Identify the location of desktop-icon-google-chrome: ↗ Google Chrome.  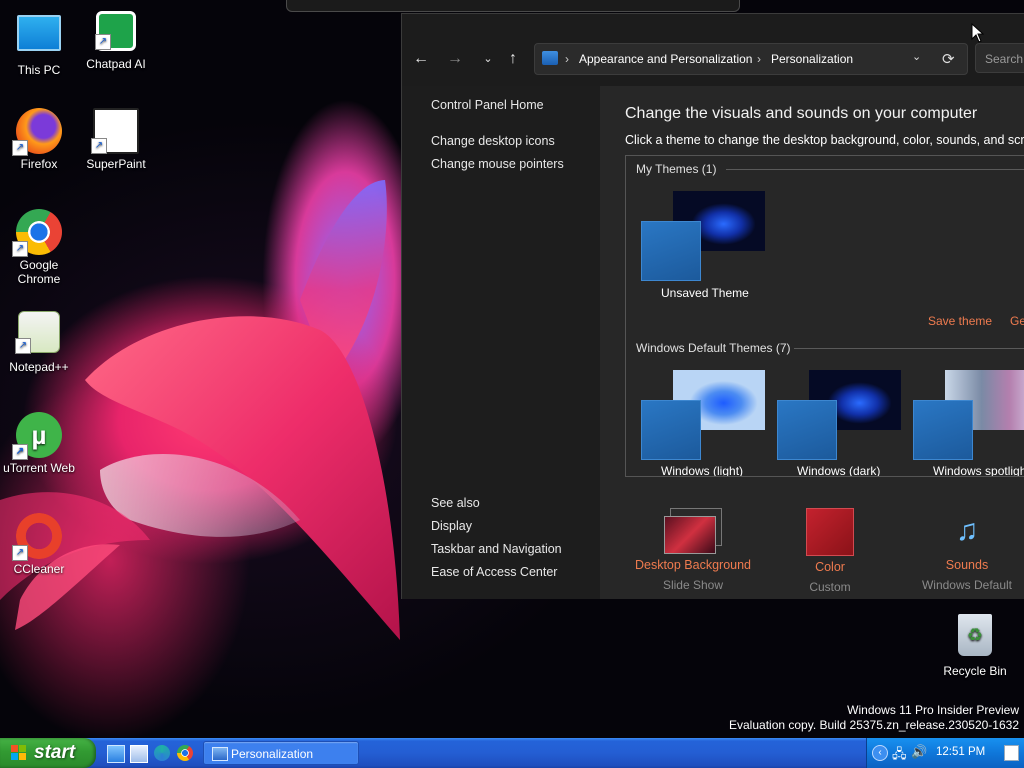
(39, 247).